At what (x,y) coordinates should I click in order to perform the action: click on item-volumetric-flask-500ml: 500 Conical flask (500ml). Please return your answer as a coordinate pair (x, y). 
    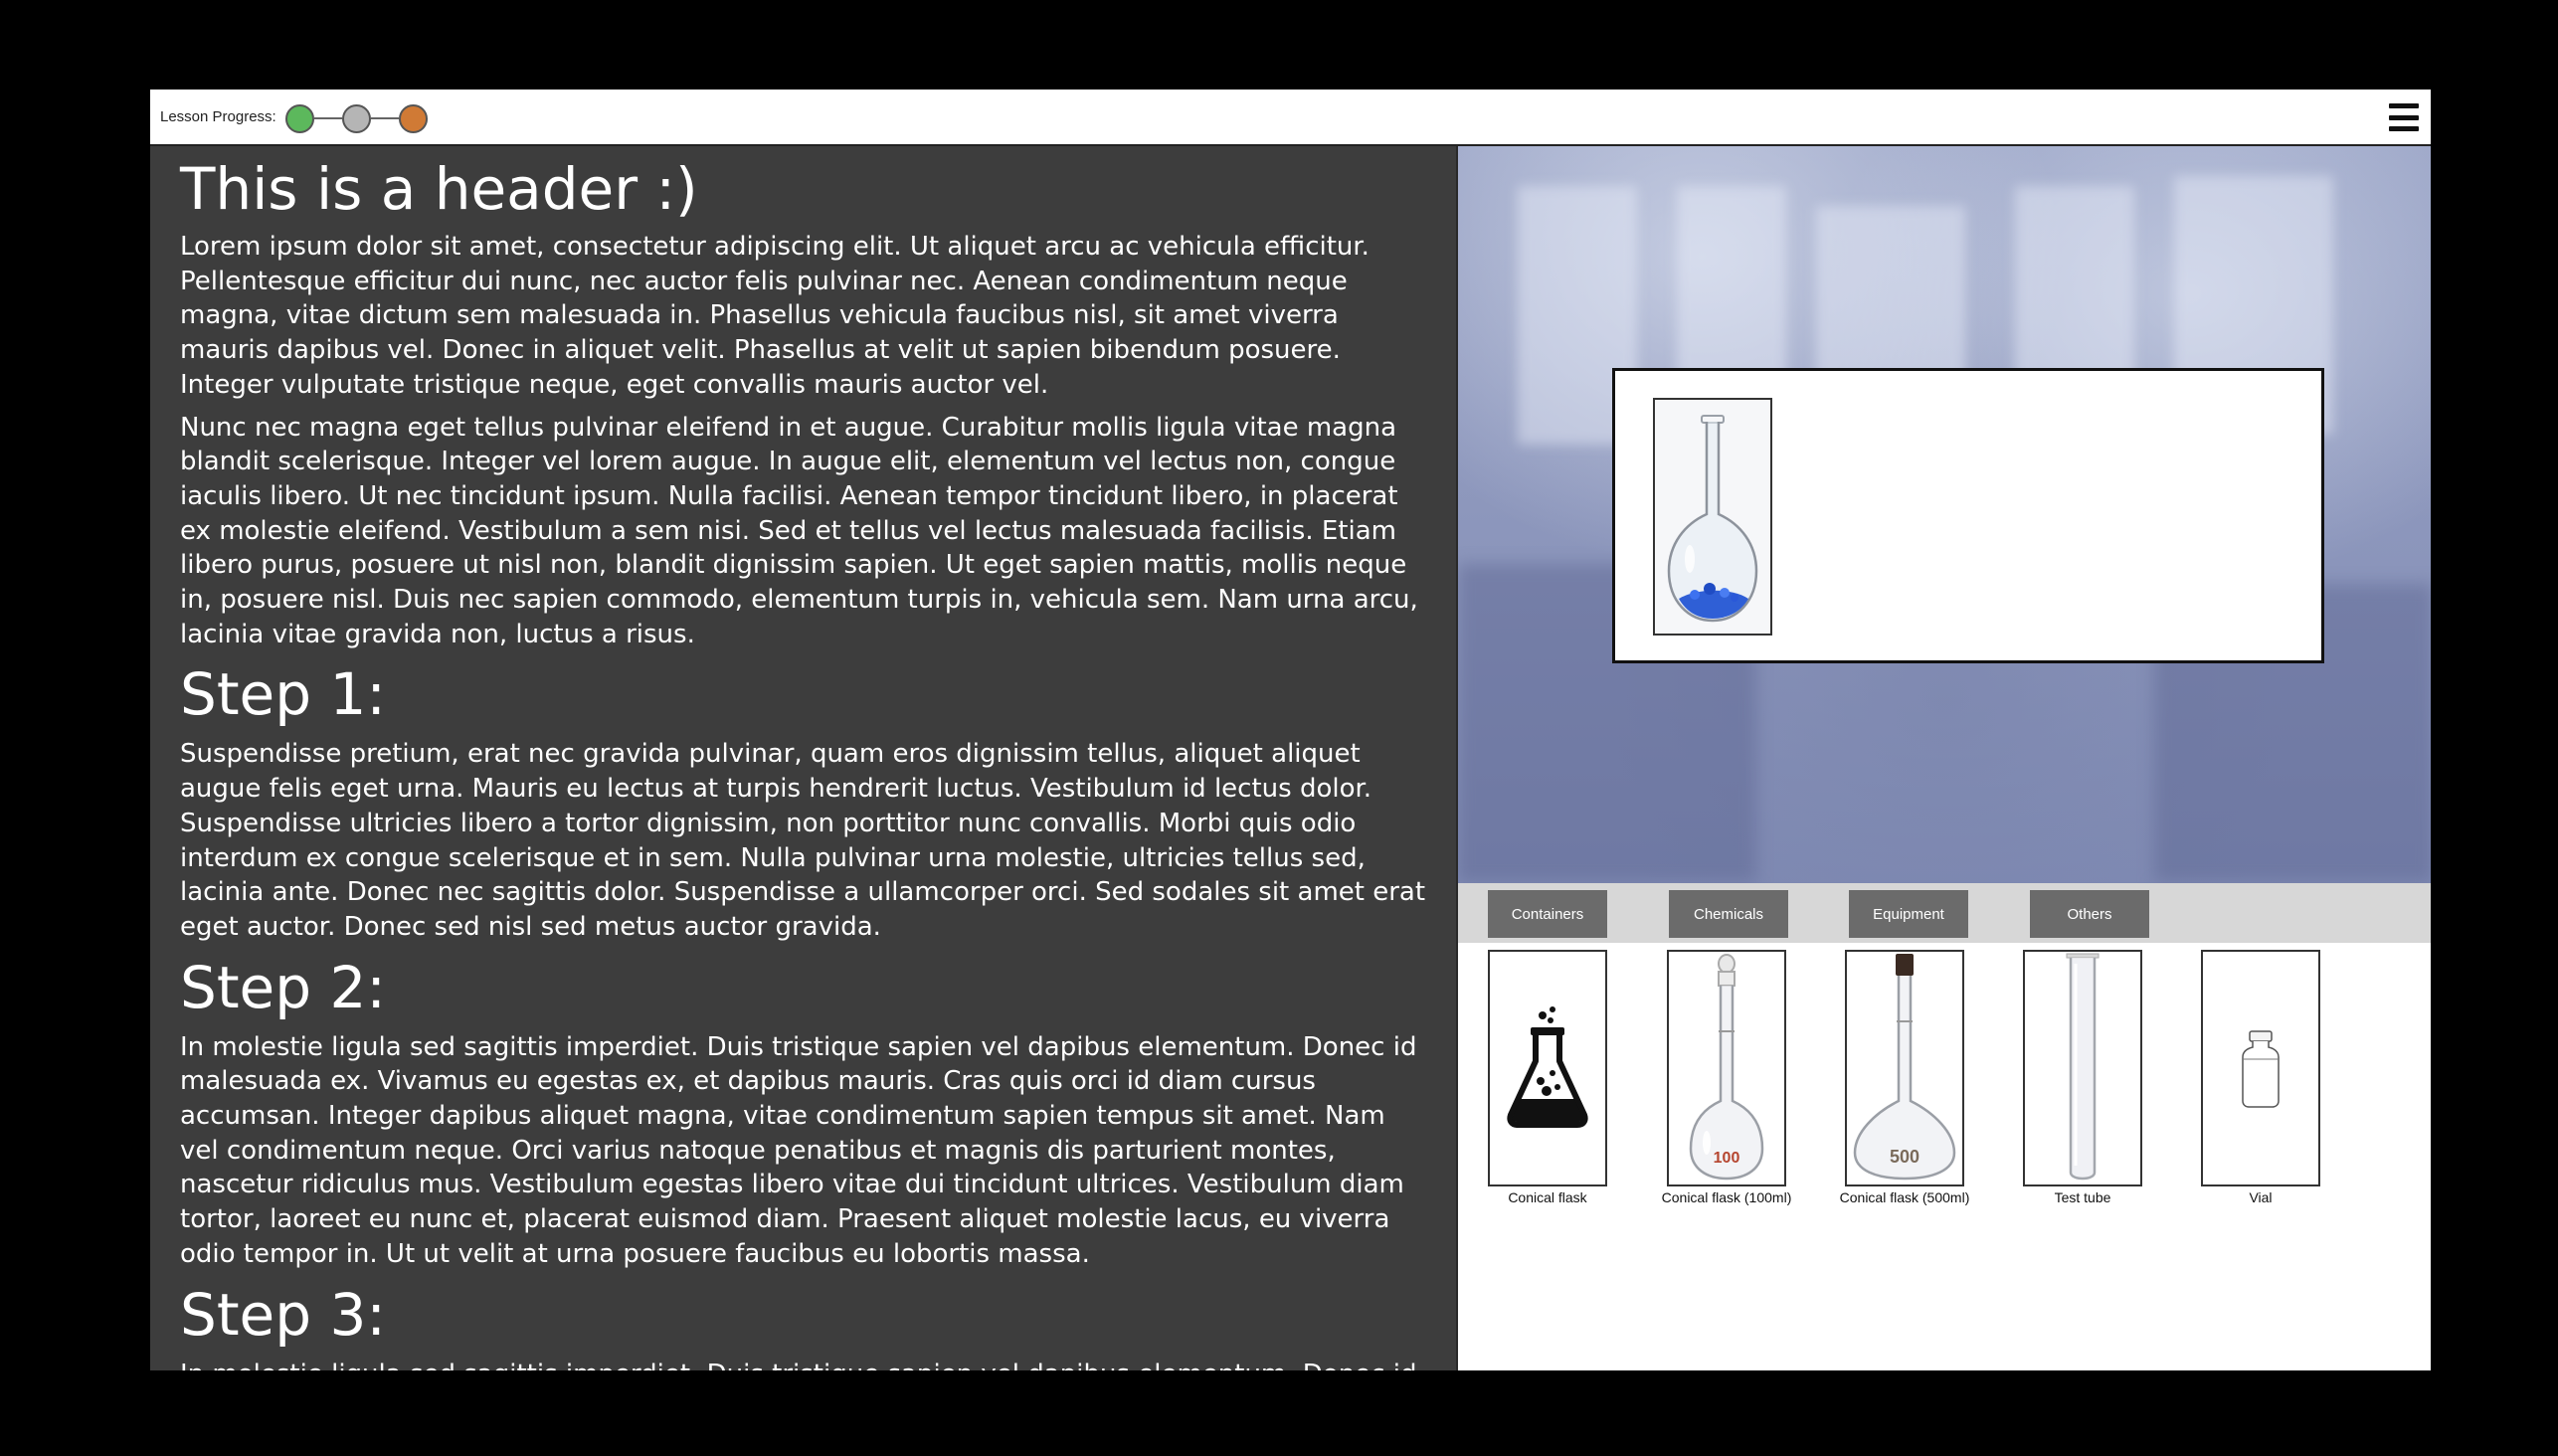
    Looking at the image, I should click on (1904, 1078).